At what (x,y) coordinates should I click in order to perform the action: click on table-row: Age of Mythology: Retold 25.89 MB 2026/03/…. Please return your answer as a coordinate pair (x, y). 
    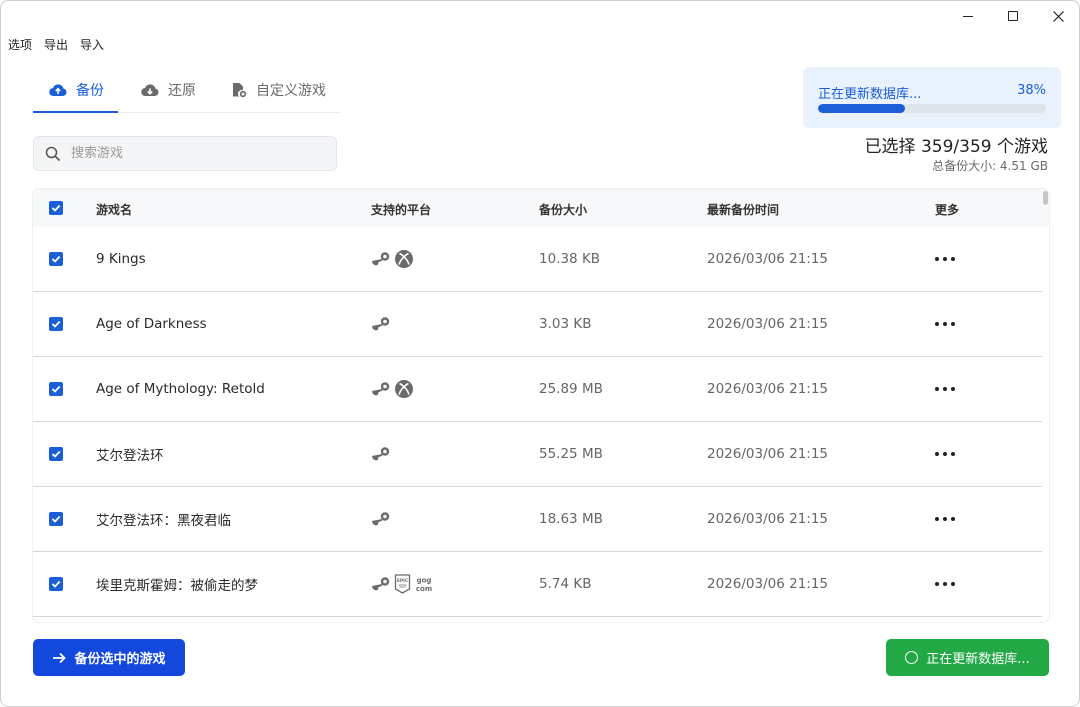
    Looking at the image, I should click on (537, 389).